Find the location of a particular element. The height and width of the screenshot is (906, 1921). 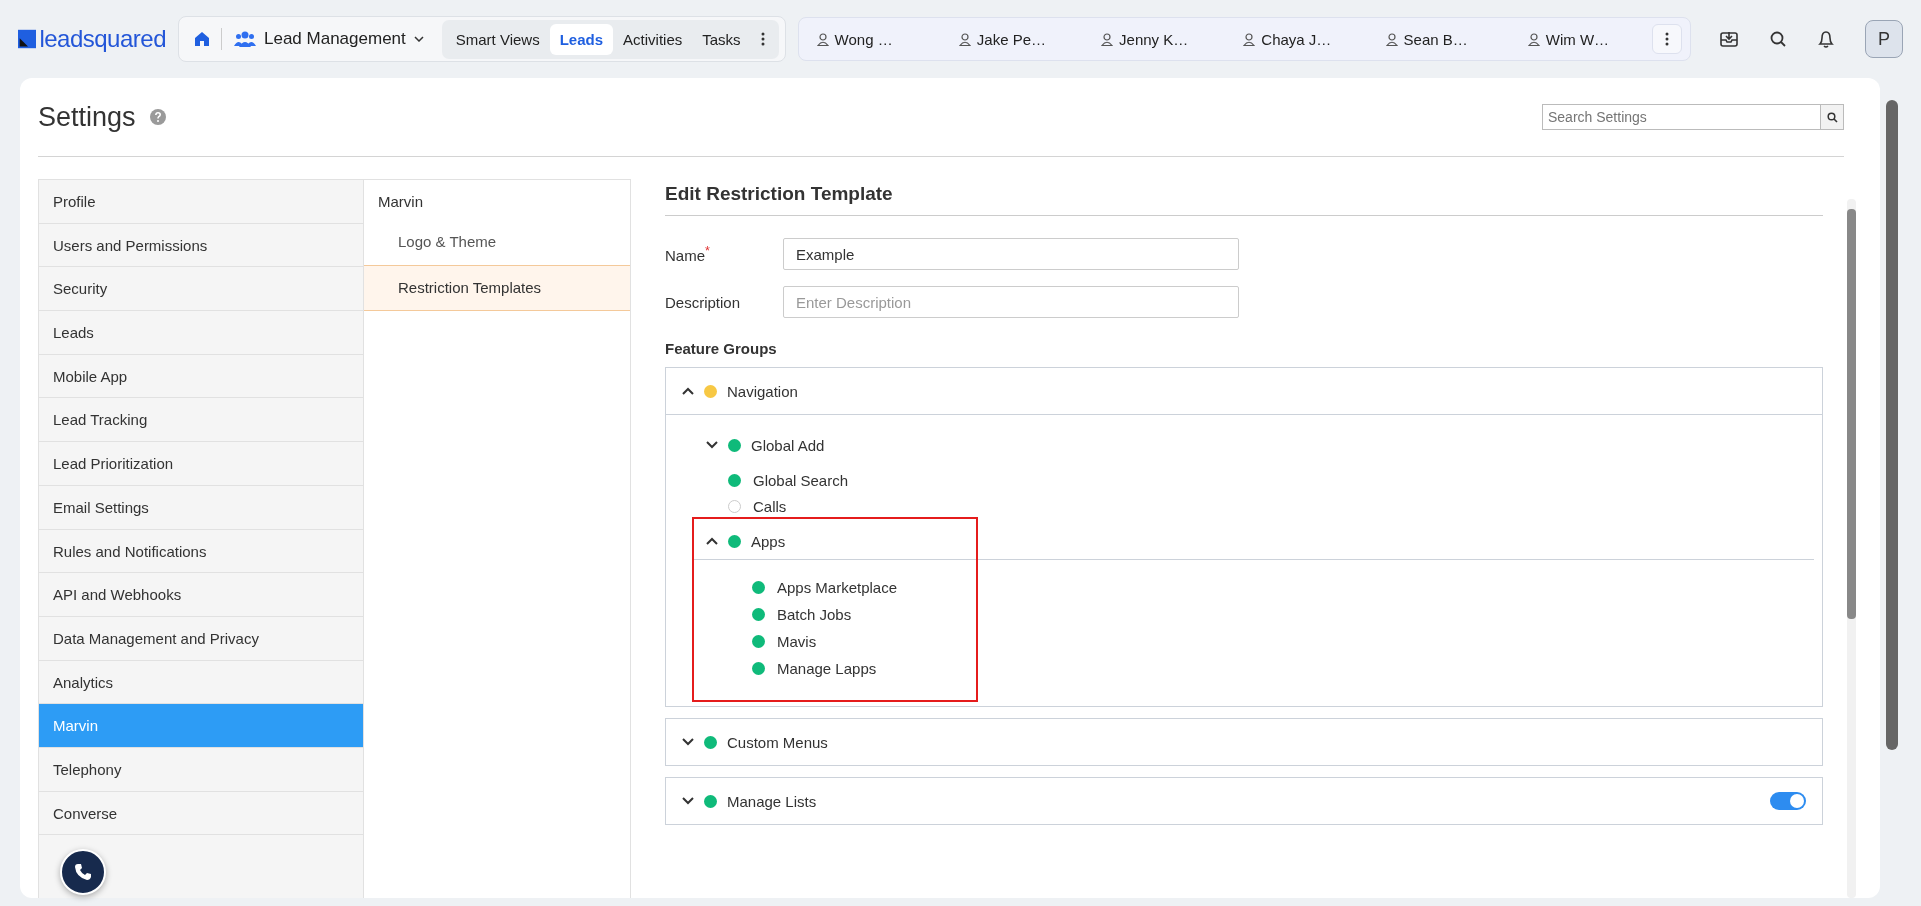

settings-menu-item: Lead Tracking is located at coordinates (201, 420).